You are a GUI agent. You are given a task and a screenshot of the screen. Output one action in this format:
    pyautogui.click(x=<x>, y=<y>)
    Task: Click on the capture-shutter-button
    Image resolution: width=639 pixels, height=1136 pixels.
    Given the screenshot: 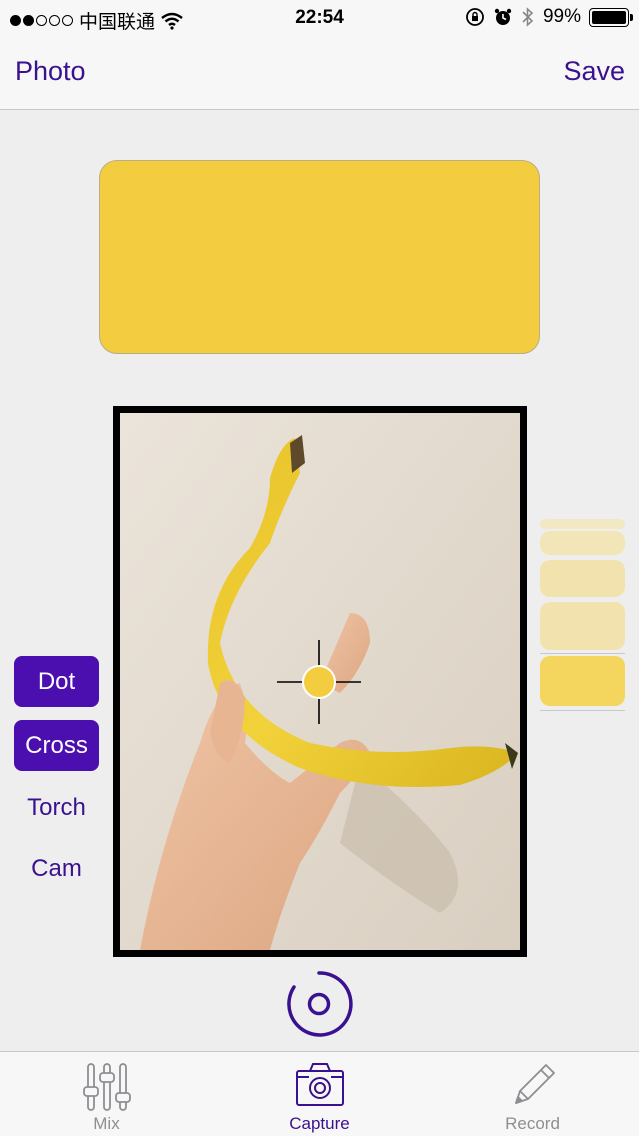 What is the action you would take?
    pyautogui.click(x=319, y=1004)
    